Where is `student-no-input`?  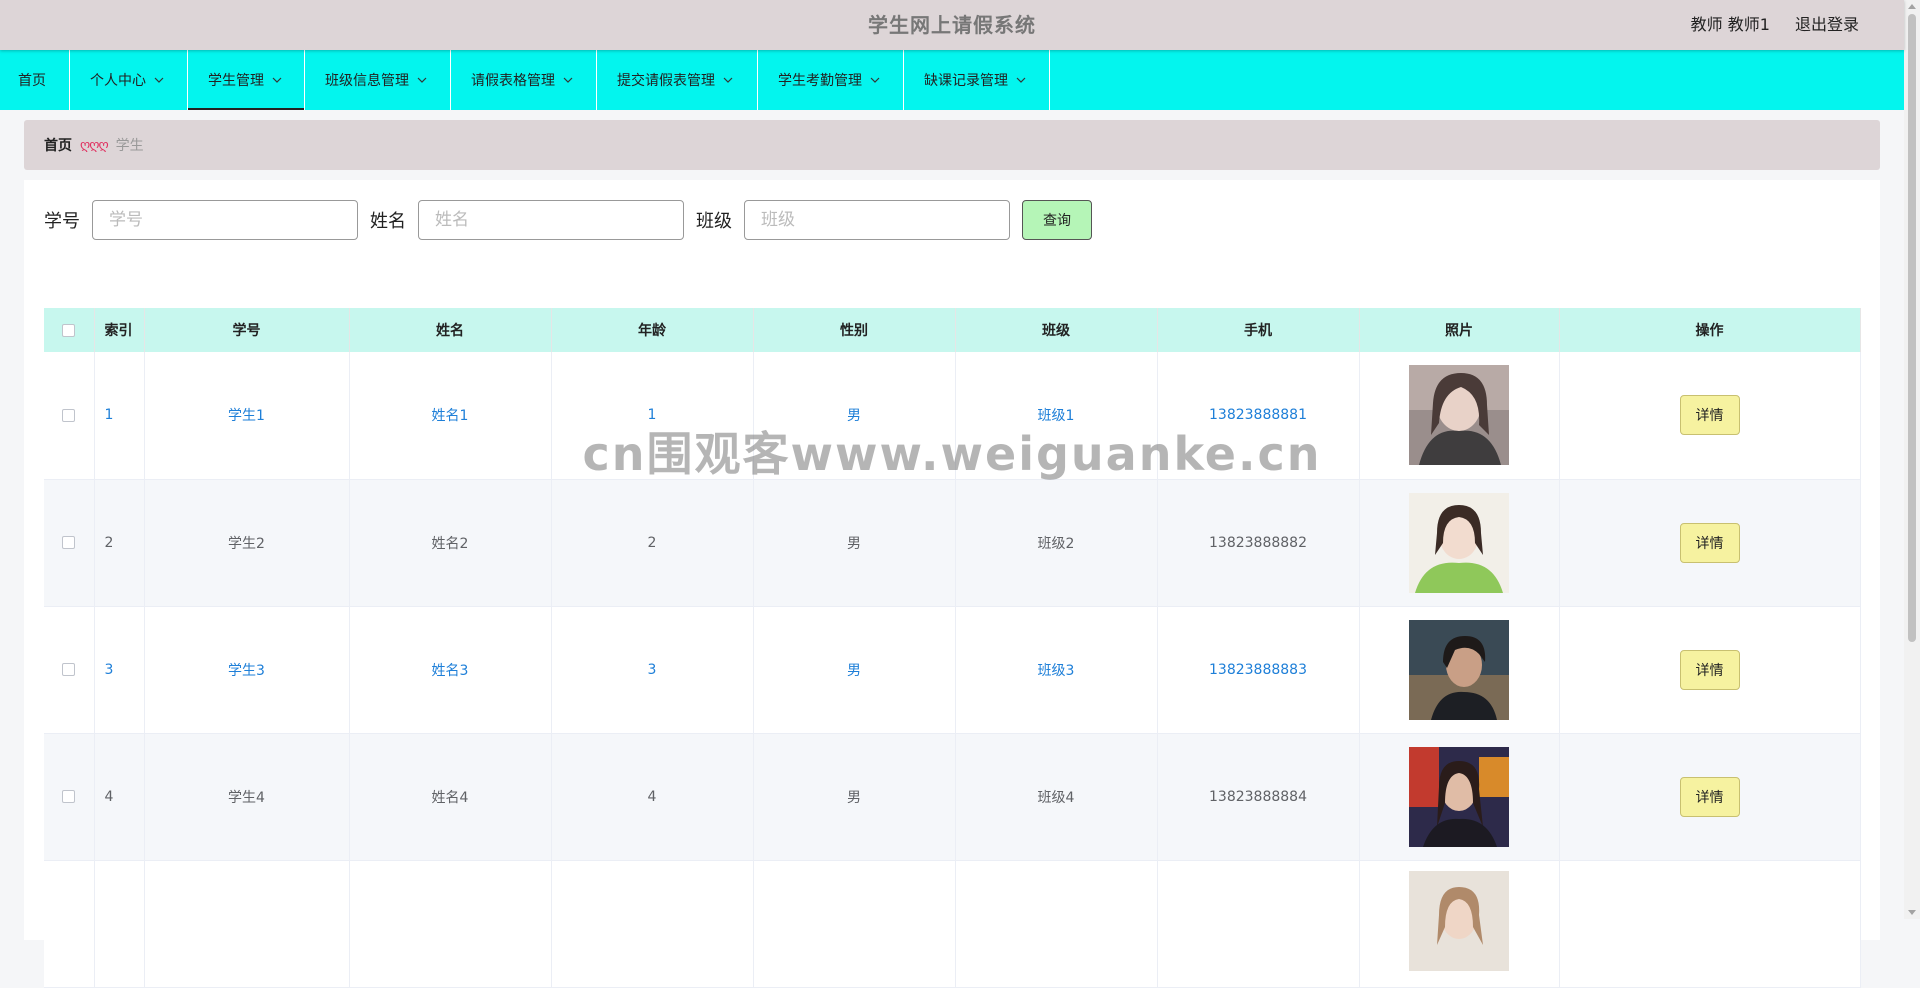
student-no-input is located at coordinates (225, 220).